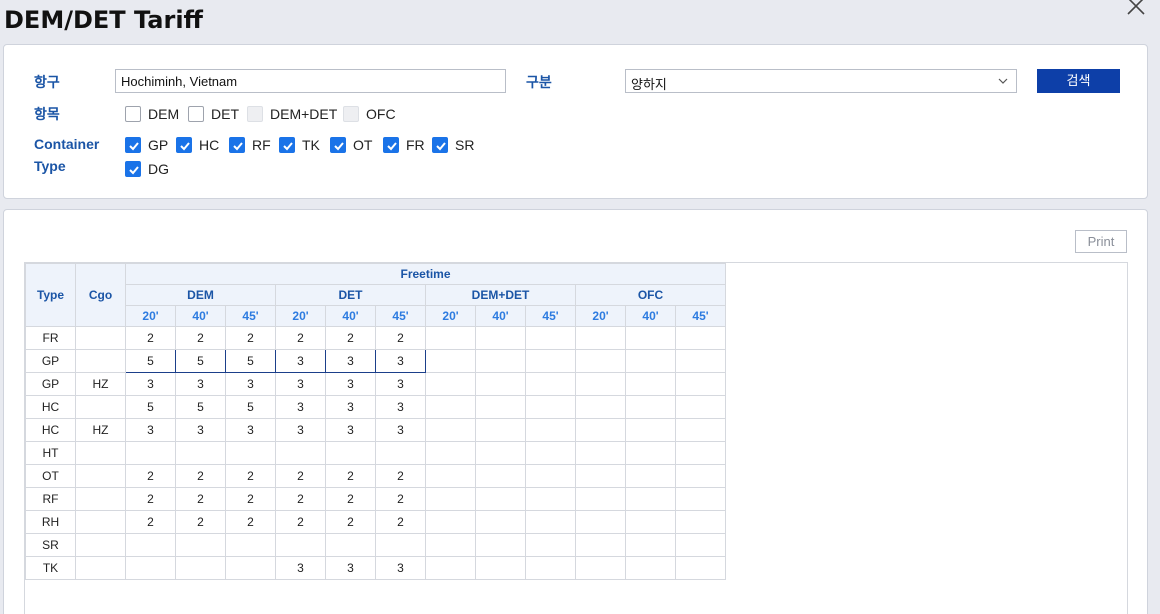  What do you see at coordinates (146, 145) in the screenshot?
I see `container-type-checkbox-gp: GP` at bounding box center [146, 145].